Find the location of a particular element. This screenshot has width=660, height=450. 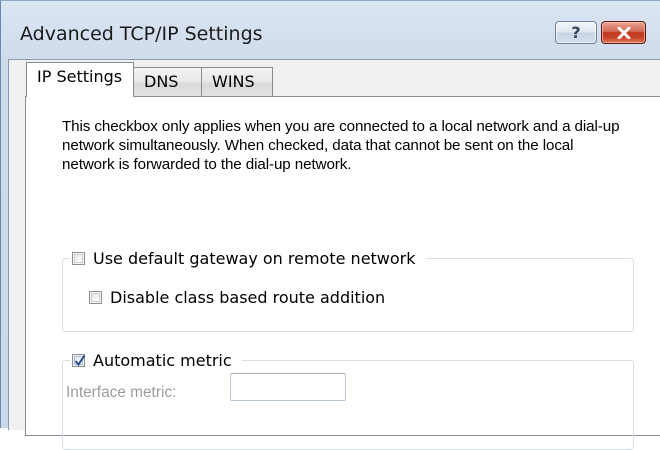

help-icon: ? is located at coordinates (576, 32).